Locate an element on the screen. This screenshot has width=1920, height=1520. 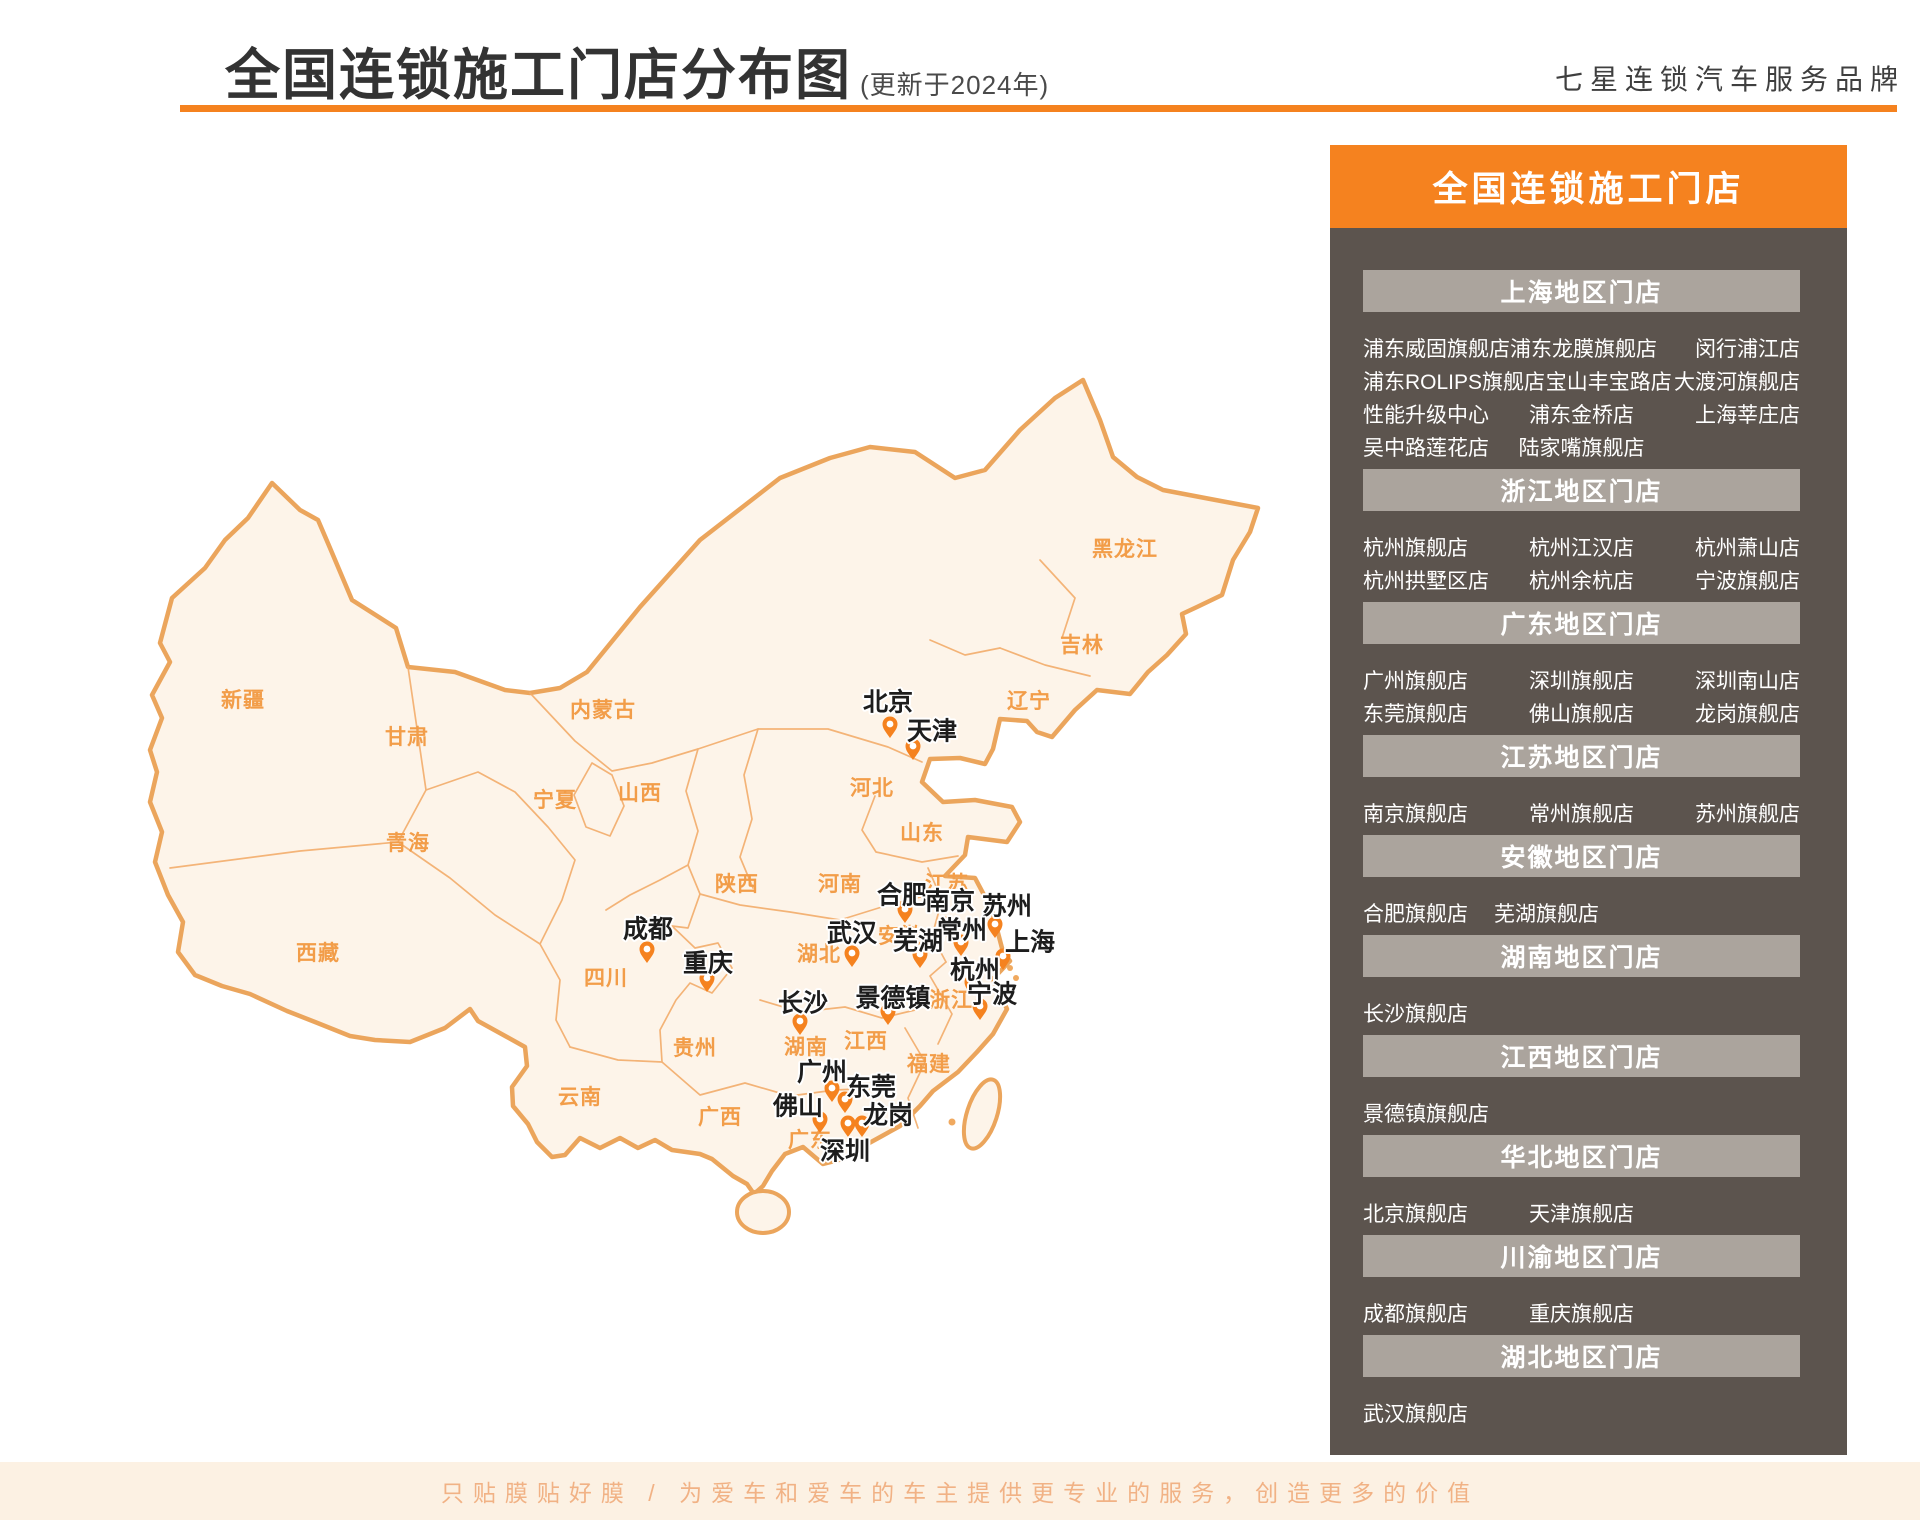
store-name: 宁波旗舰店 is located at coordinates (1747, 581).